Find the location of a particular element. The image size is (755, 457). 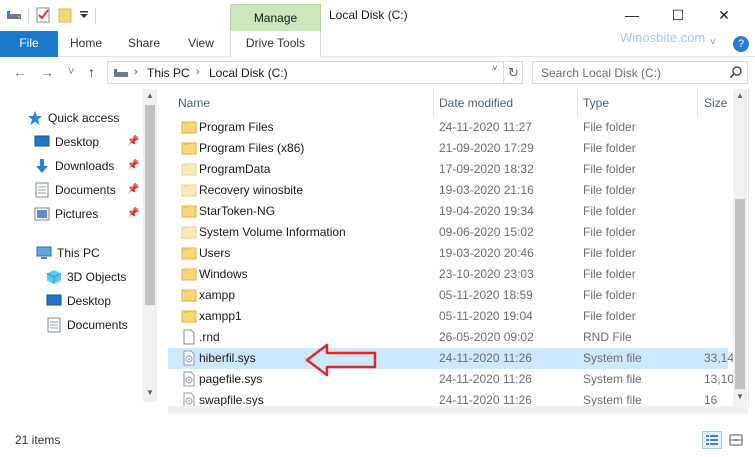

status-bar: 21 items is located at coordinates (377, 440).